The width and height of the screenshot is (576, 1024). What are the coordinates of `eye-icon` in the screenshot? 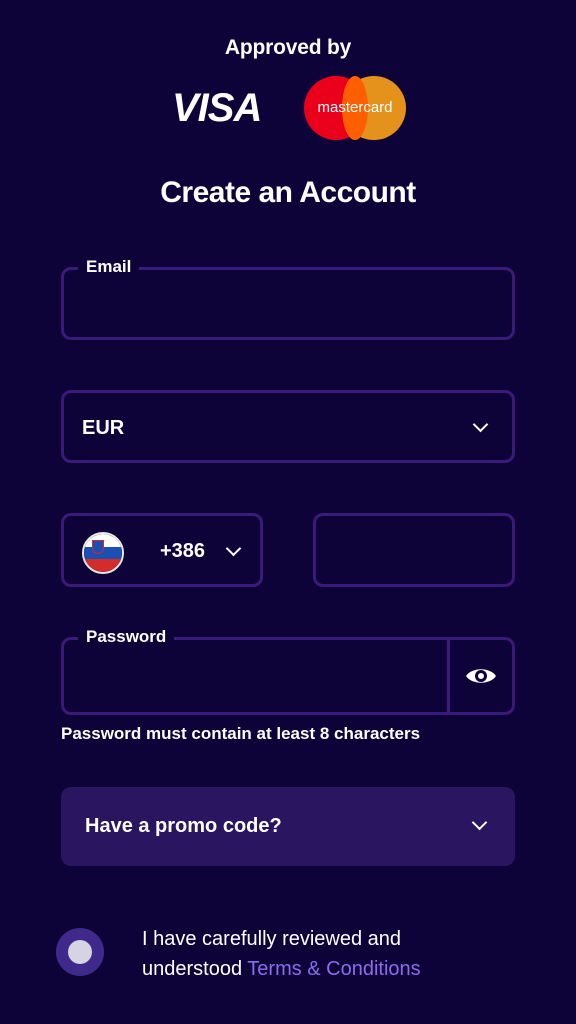 It's located at (481, 676).